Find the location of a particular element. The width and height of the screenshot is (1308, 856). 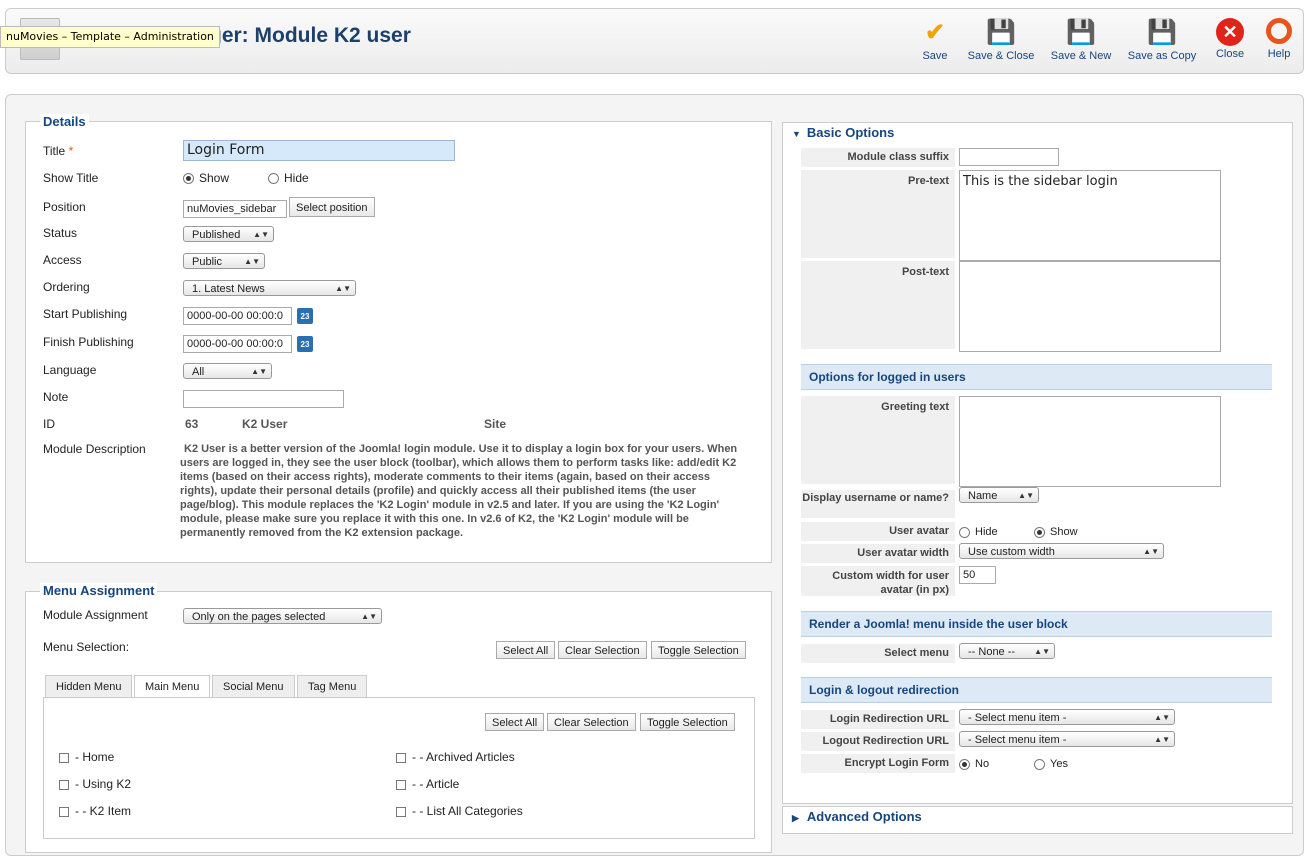

start-publishing-input: 0000-00-00 00:00:0 is located at coordinates (237, 316).